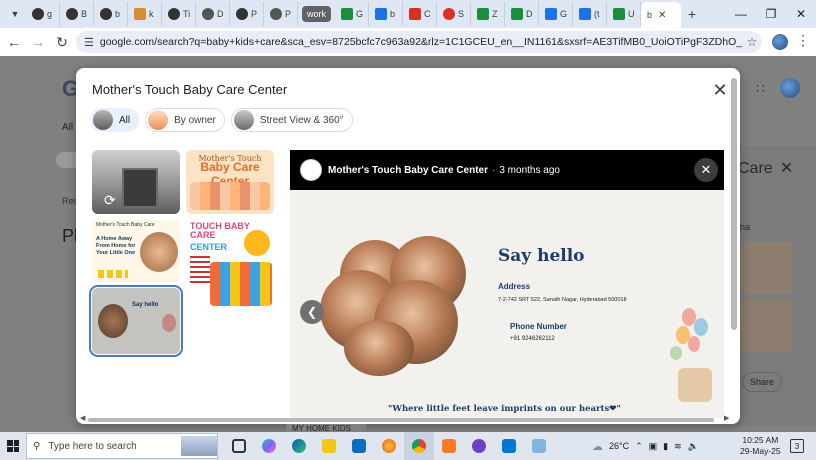 The image size is (816, 460). Describe the element at coordinates (408, 170) in the screenshot. I see `poster-name: Mother's Touch Baby Care Center` at that location.